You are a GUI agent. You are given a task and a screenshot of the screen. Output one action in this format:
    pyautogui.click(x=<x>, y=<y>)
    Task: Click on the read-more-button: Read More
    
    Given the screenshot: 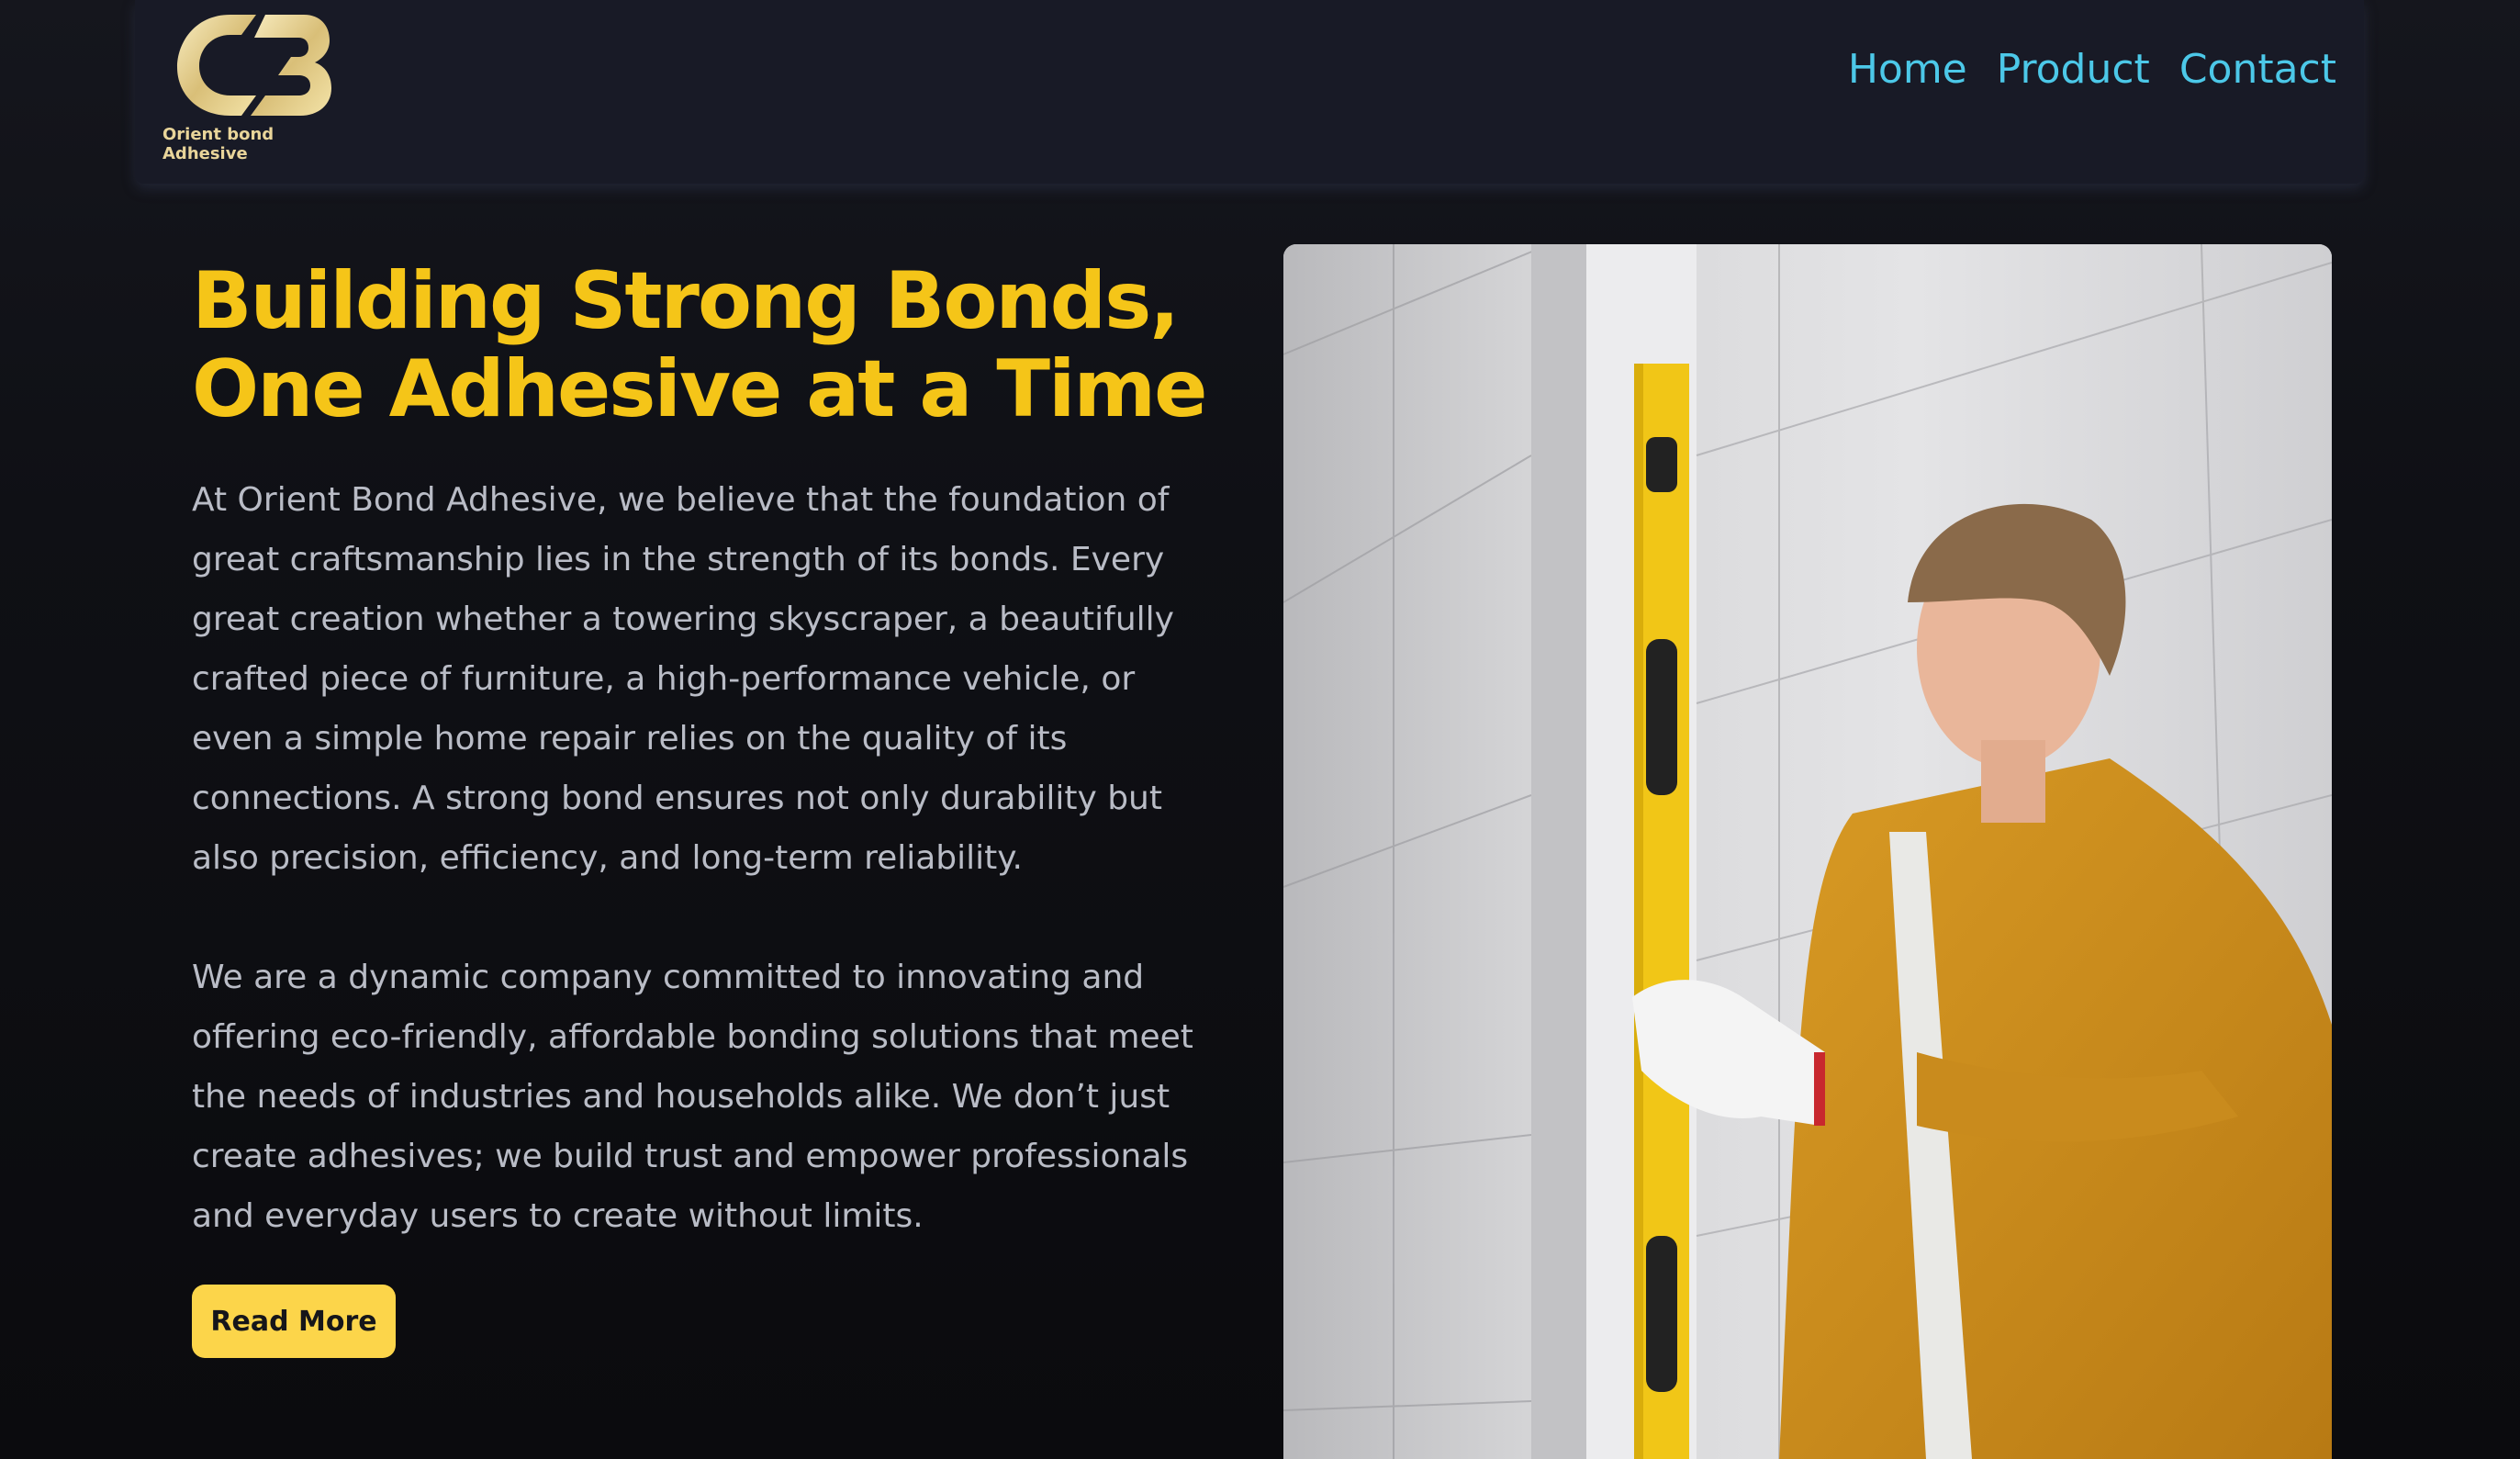 What is the action you would take?
    pyautogui.click(x=294, y=1321)
    